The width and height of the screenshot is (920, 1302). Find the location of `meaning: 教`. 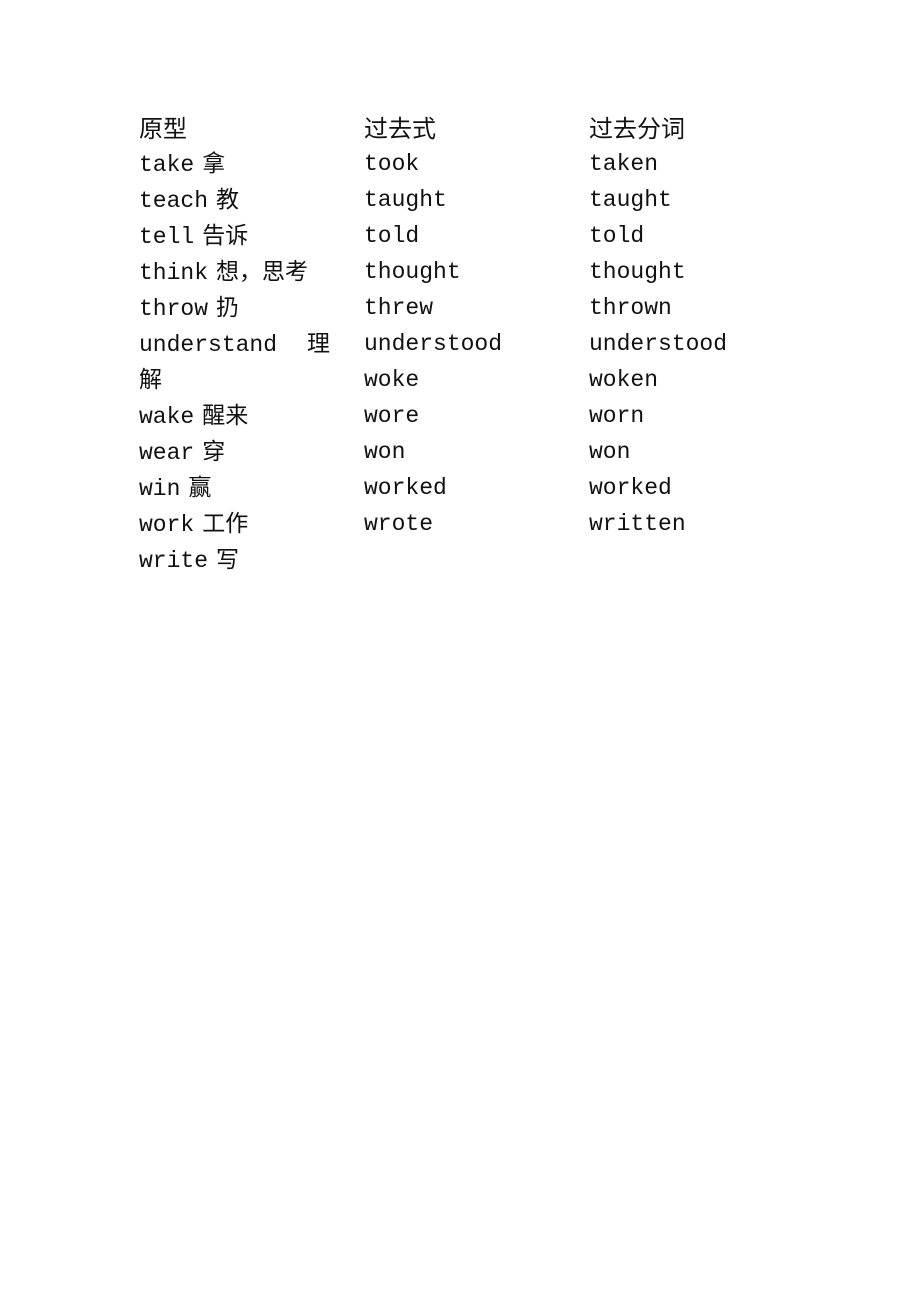

meaning: 教 is located at coordinates (228, 200).